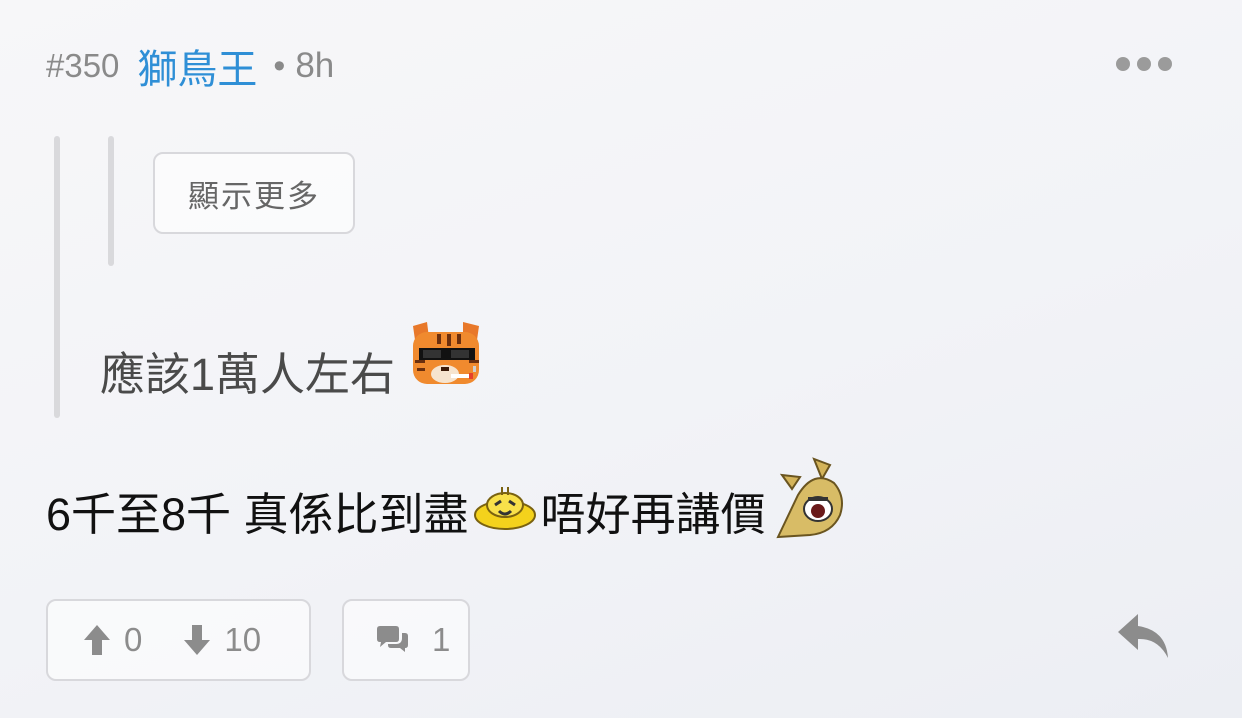 This screenshot has height=718, width=1242. What do you see at coordinates (505, 509) in the screenshot?
I see `duck-sticker-icon` at bounding box center [505, 509].